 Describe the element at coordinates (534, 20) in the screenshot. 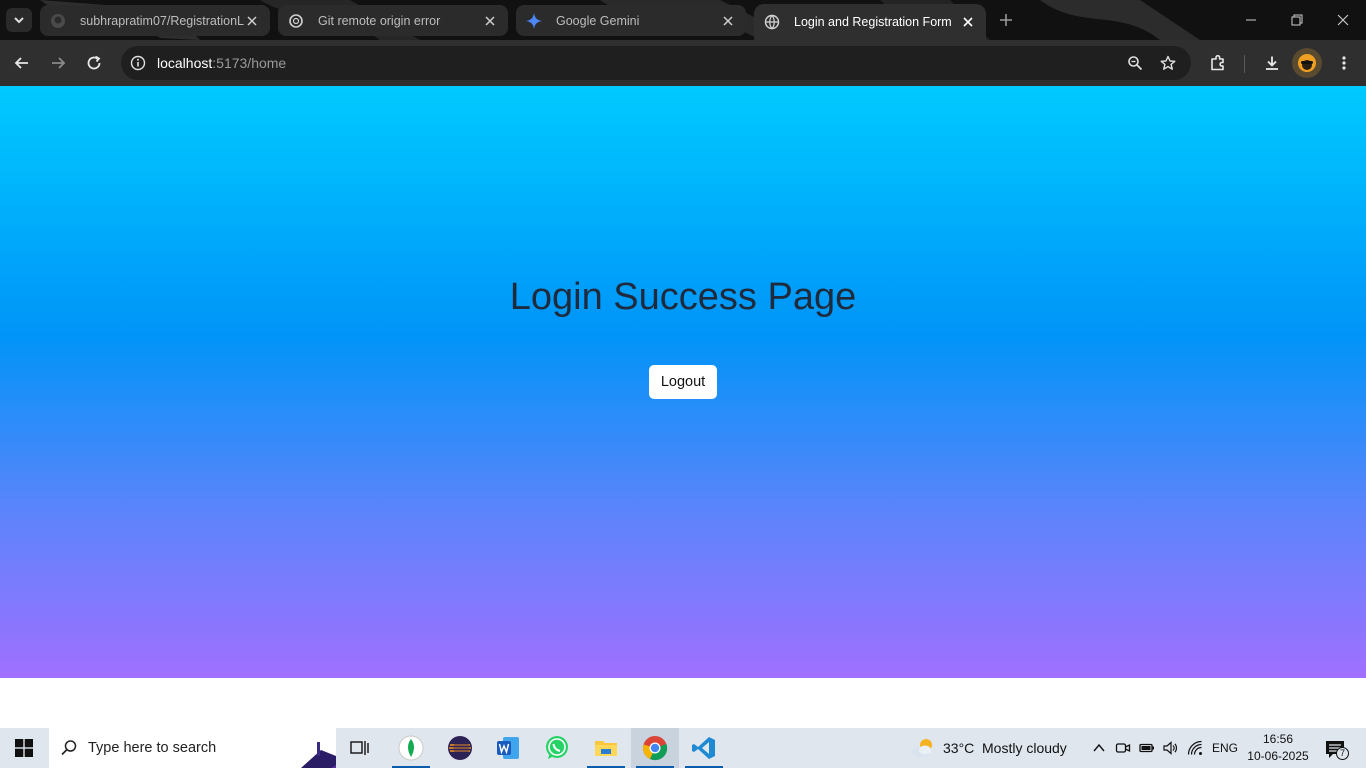

I see `gemini-icon` at that location.